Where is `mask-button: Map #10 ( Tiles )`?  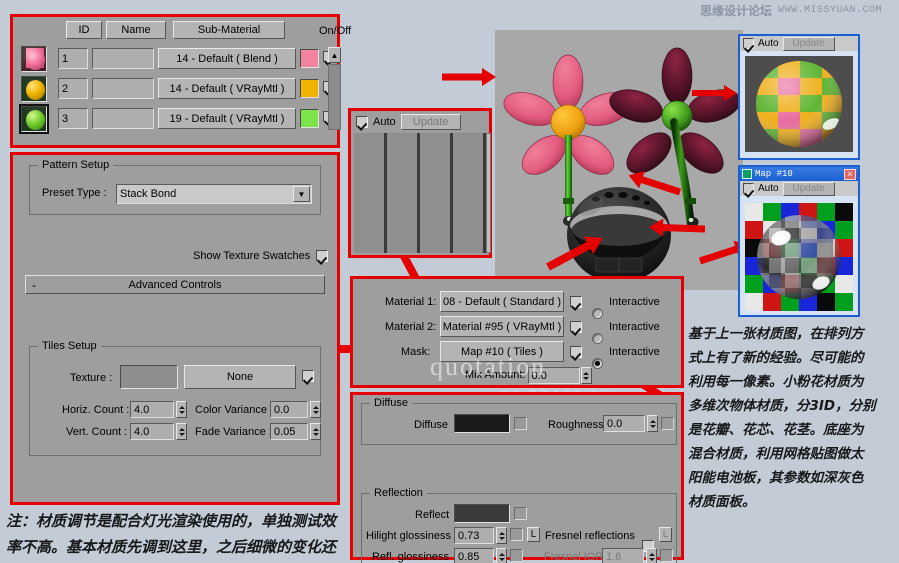 mask-button: Map #10 ( Tiles ) is located at coordinates (502, 351).